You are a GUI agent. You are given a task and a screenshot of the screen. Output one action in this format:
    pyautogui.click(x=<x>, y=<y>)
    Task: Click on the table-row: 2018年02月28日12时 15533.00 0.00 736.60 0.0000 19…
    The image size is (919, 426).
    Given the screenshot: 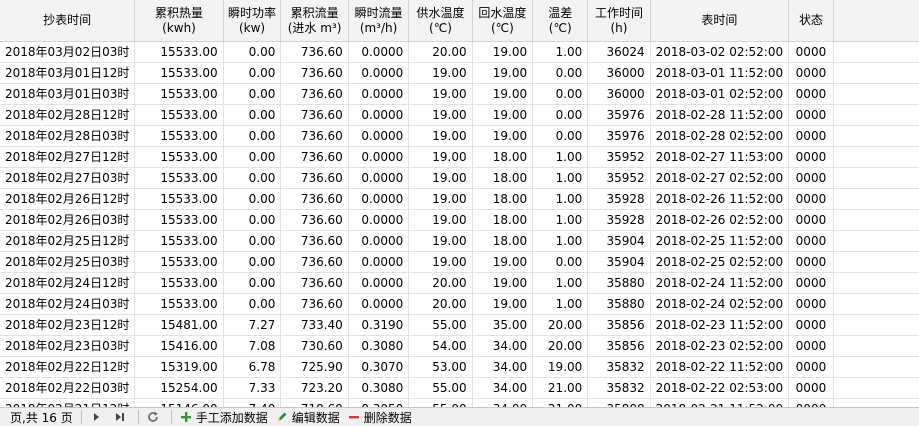 What is the action you would take?
    pyautogui.click(x=459, y=115)
    